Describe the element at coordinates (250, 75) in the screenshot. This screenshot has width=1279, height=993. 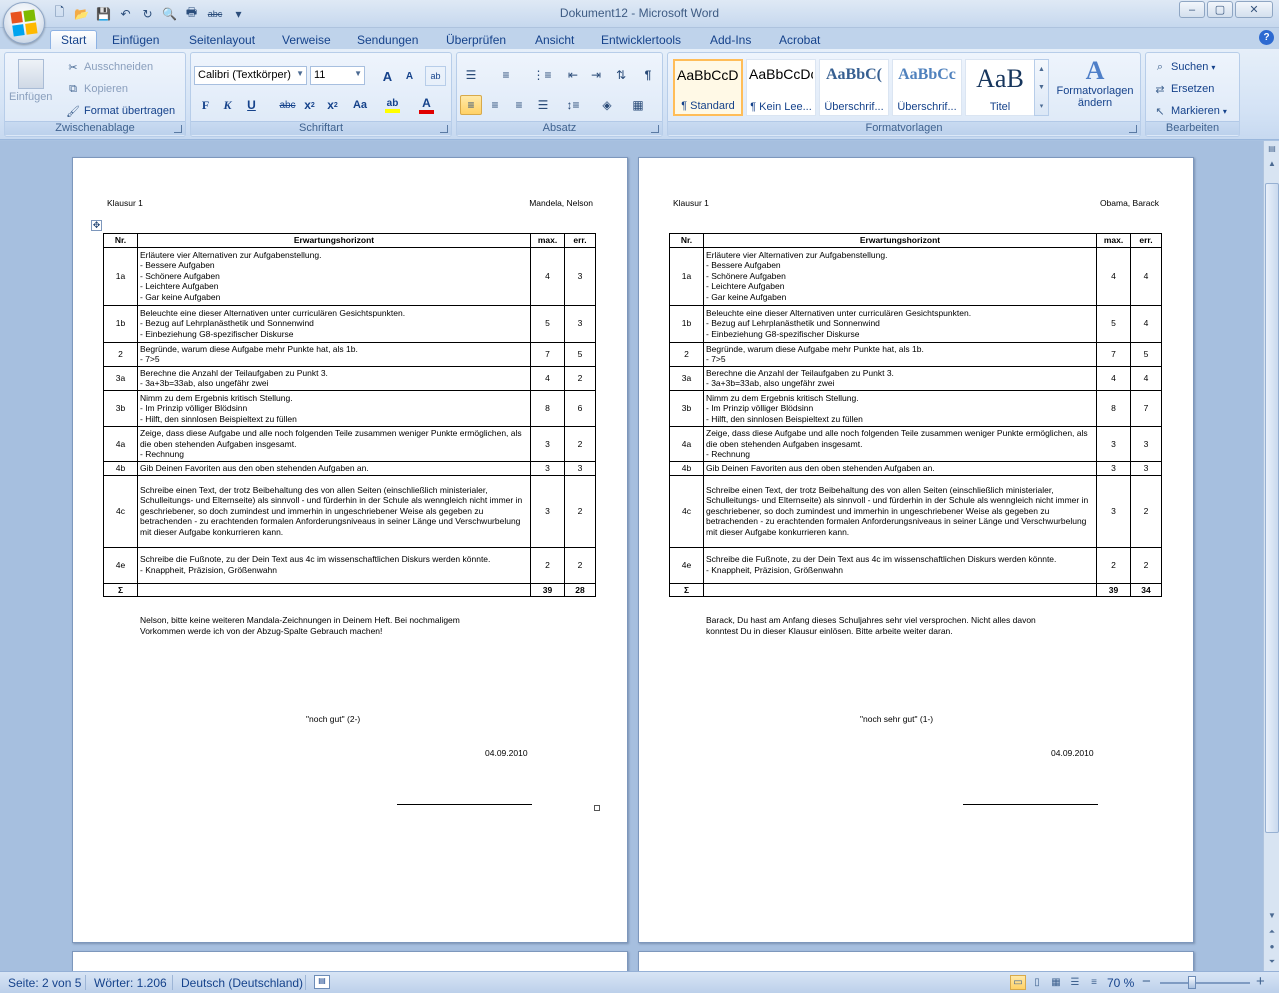
I see `font-name-combo: Calibri (Textkörper) ▼` at that location.